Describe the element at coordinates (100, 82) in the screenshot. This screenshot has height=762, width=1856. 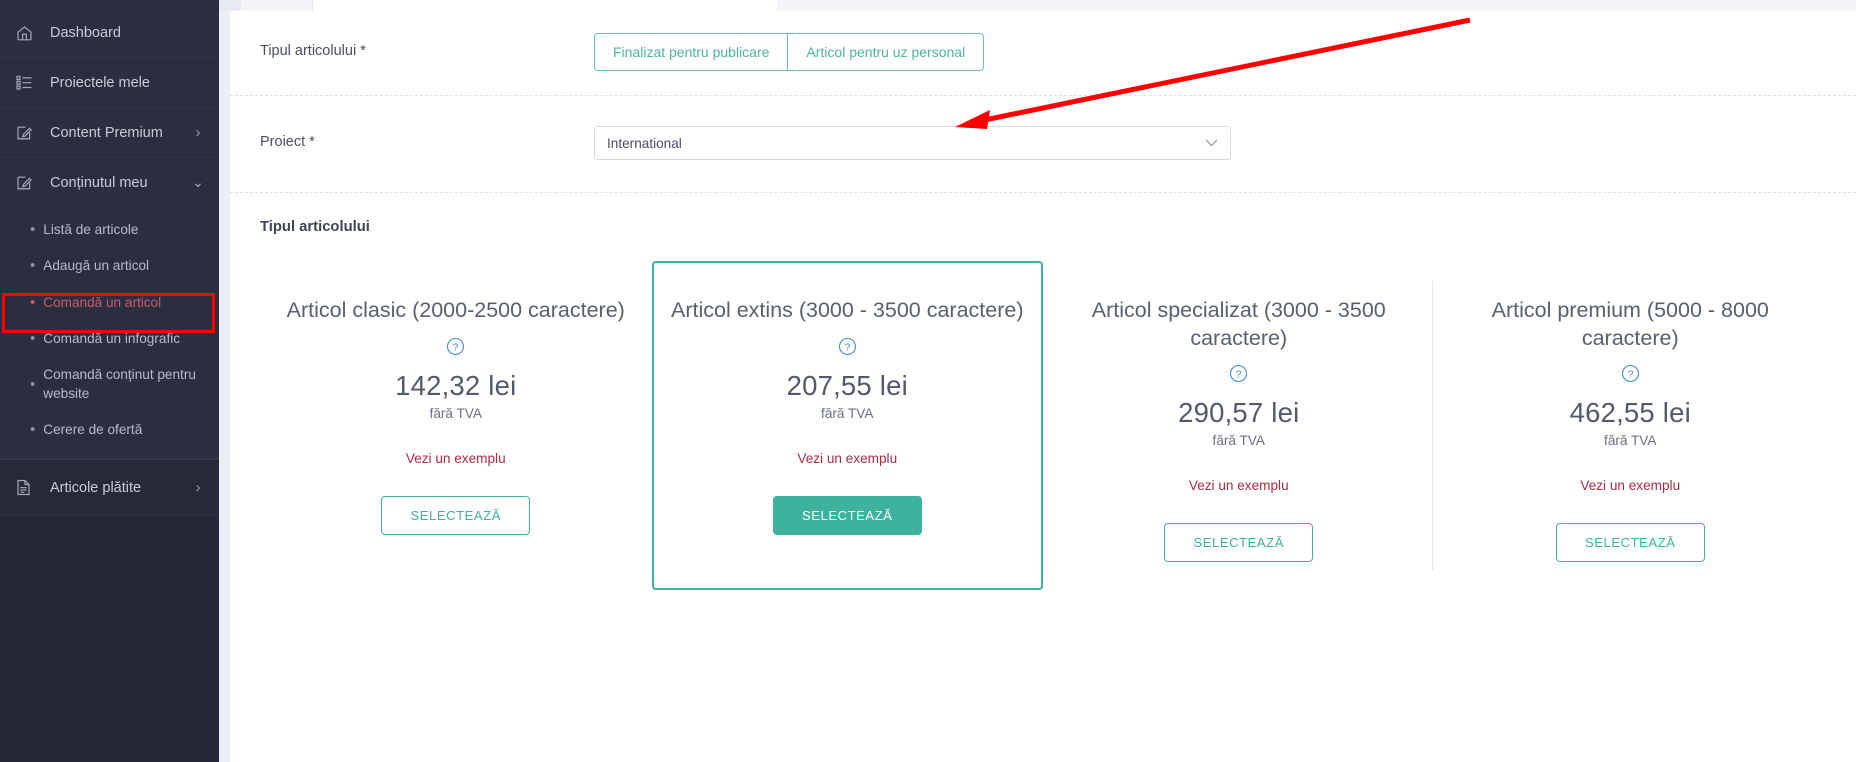
I see `sidebar-item-label: Proiectele mele` at that location.